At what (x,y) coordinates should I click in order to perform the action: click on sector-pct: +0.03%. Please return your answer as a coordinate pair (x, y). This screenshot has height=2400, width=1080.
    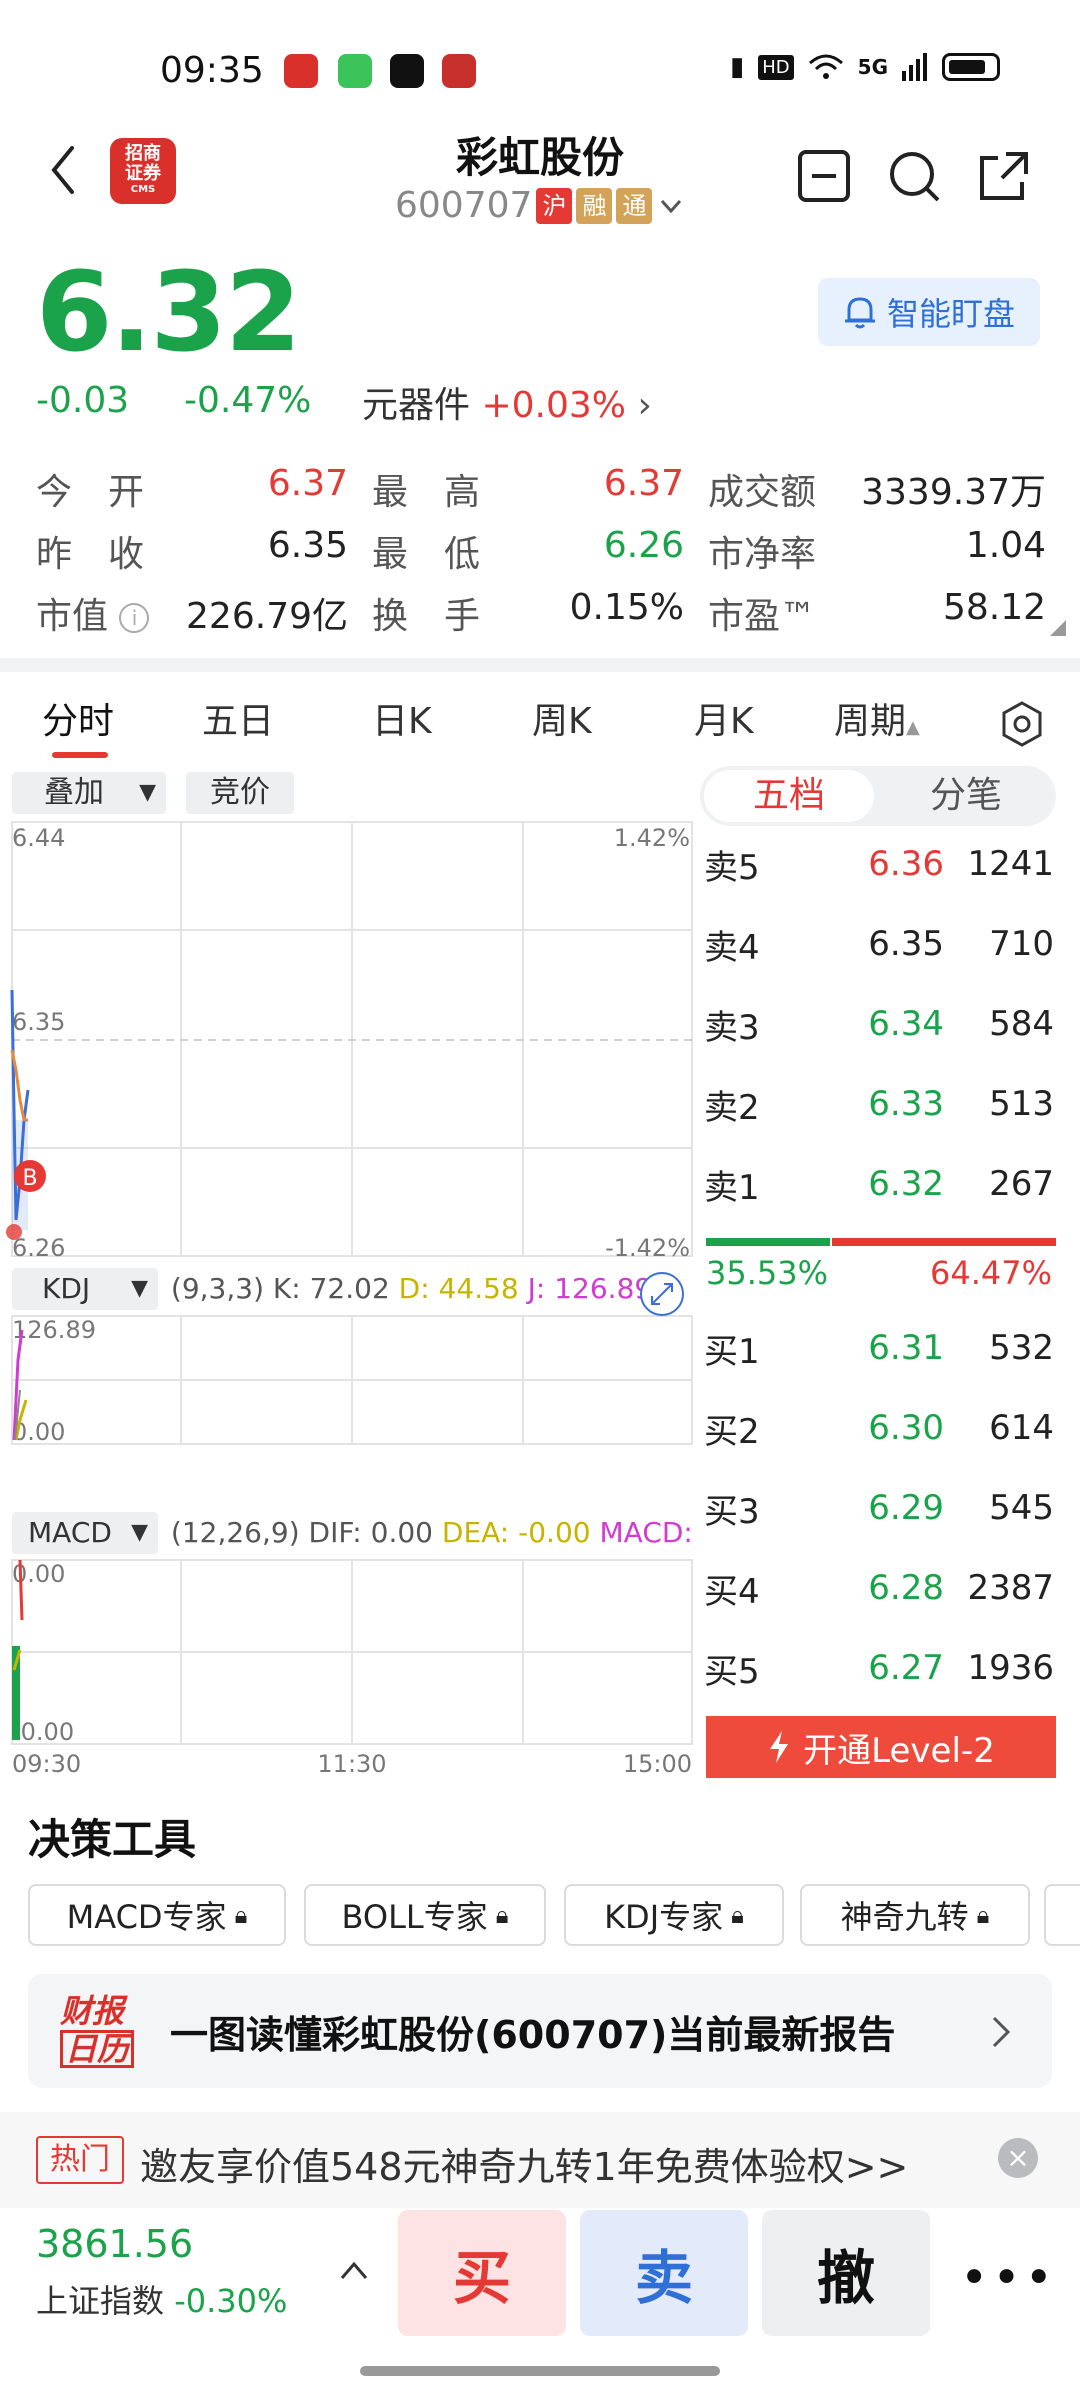
    Looking at the image, I should click on (553, 405).